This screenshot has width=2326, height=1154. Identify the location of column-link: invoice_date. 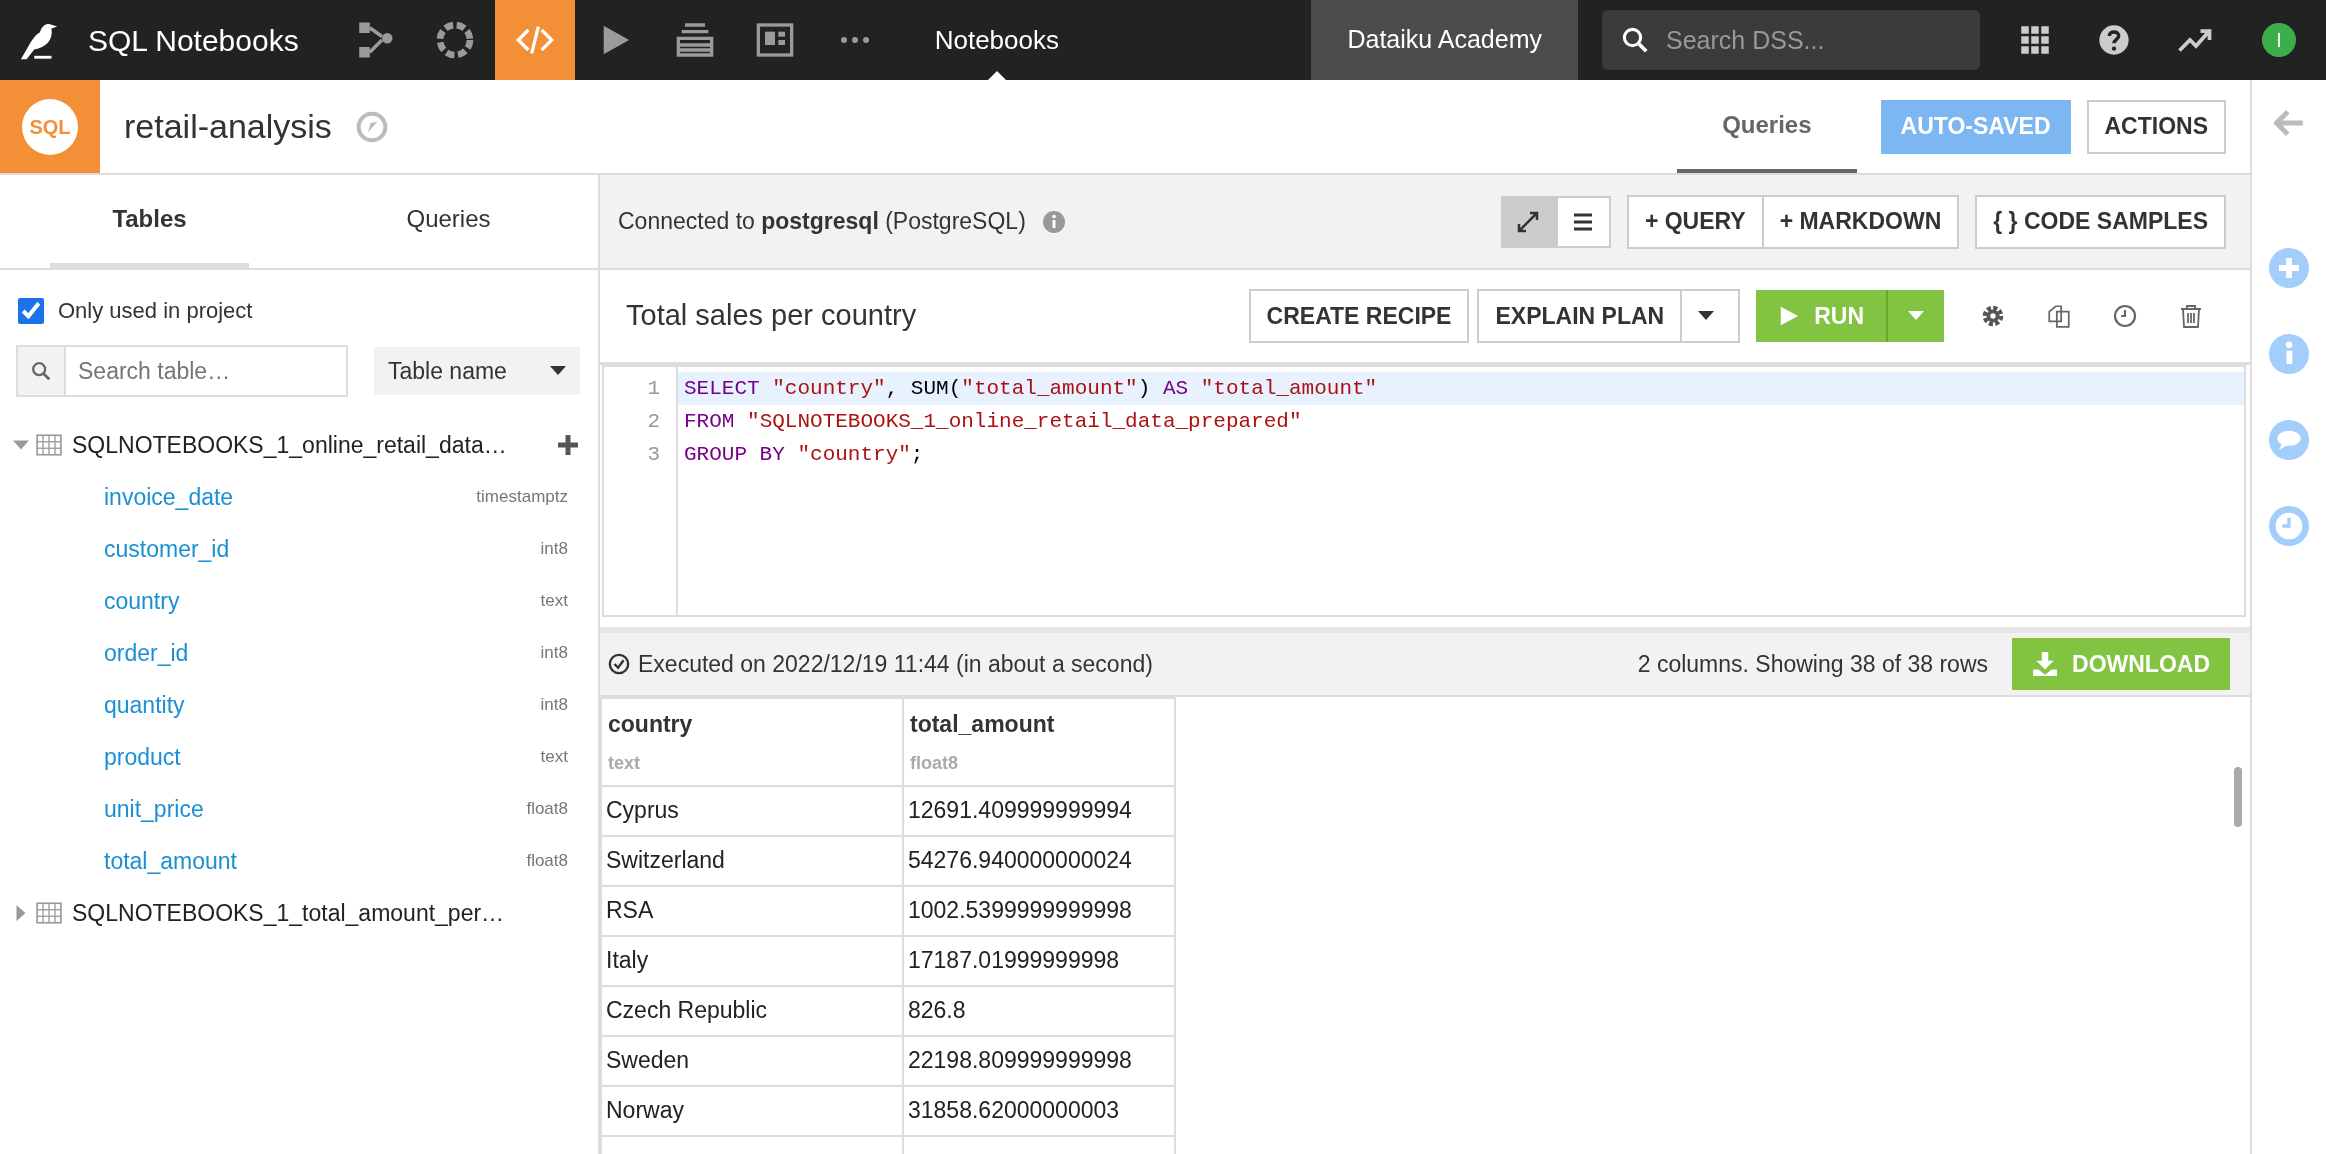
(169, 497).